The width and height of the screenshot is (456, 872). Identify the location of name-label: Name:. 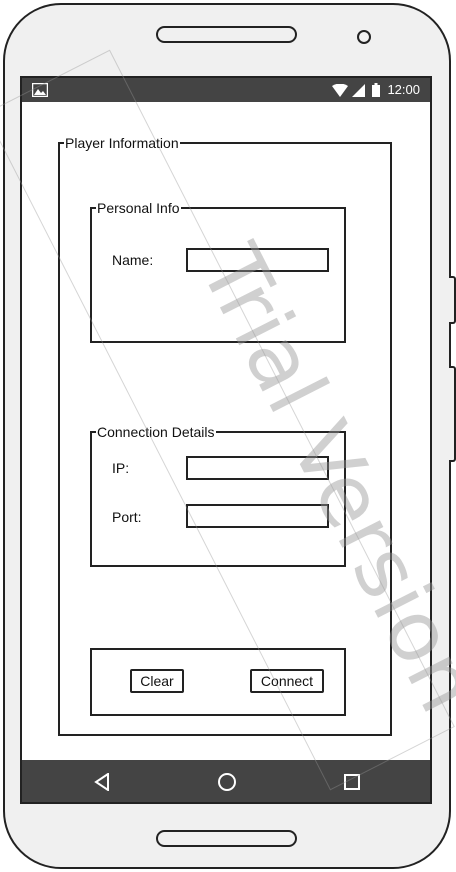
(133, 260).